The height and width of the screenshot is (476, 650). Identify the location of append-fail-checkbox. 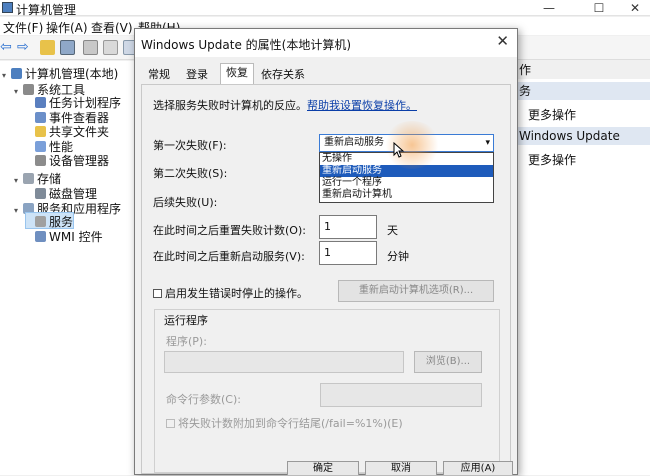
(170, 423).